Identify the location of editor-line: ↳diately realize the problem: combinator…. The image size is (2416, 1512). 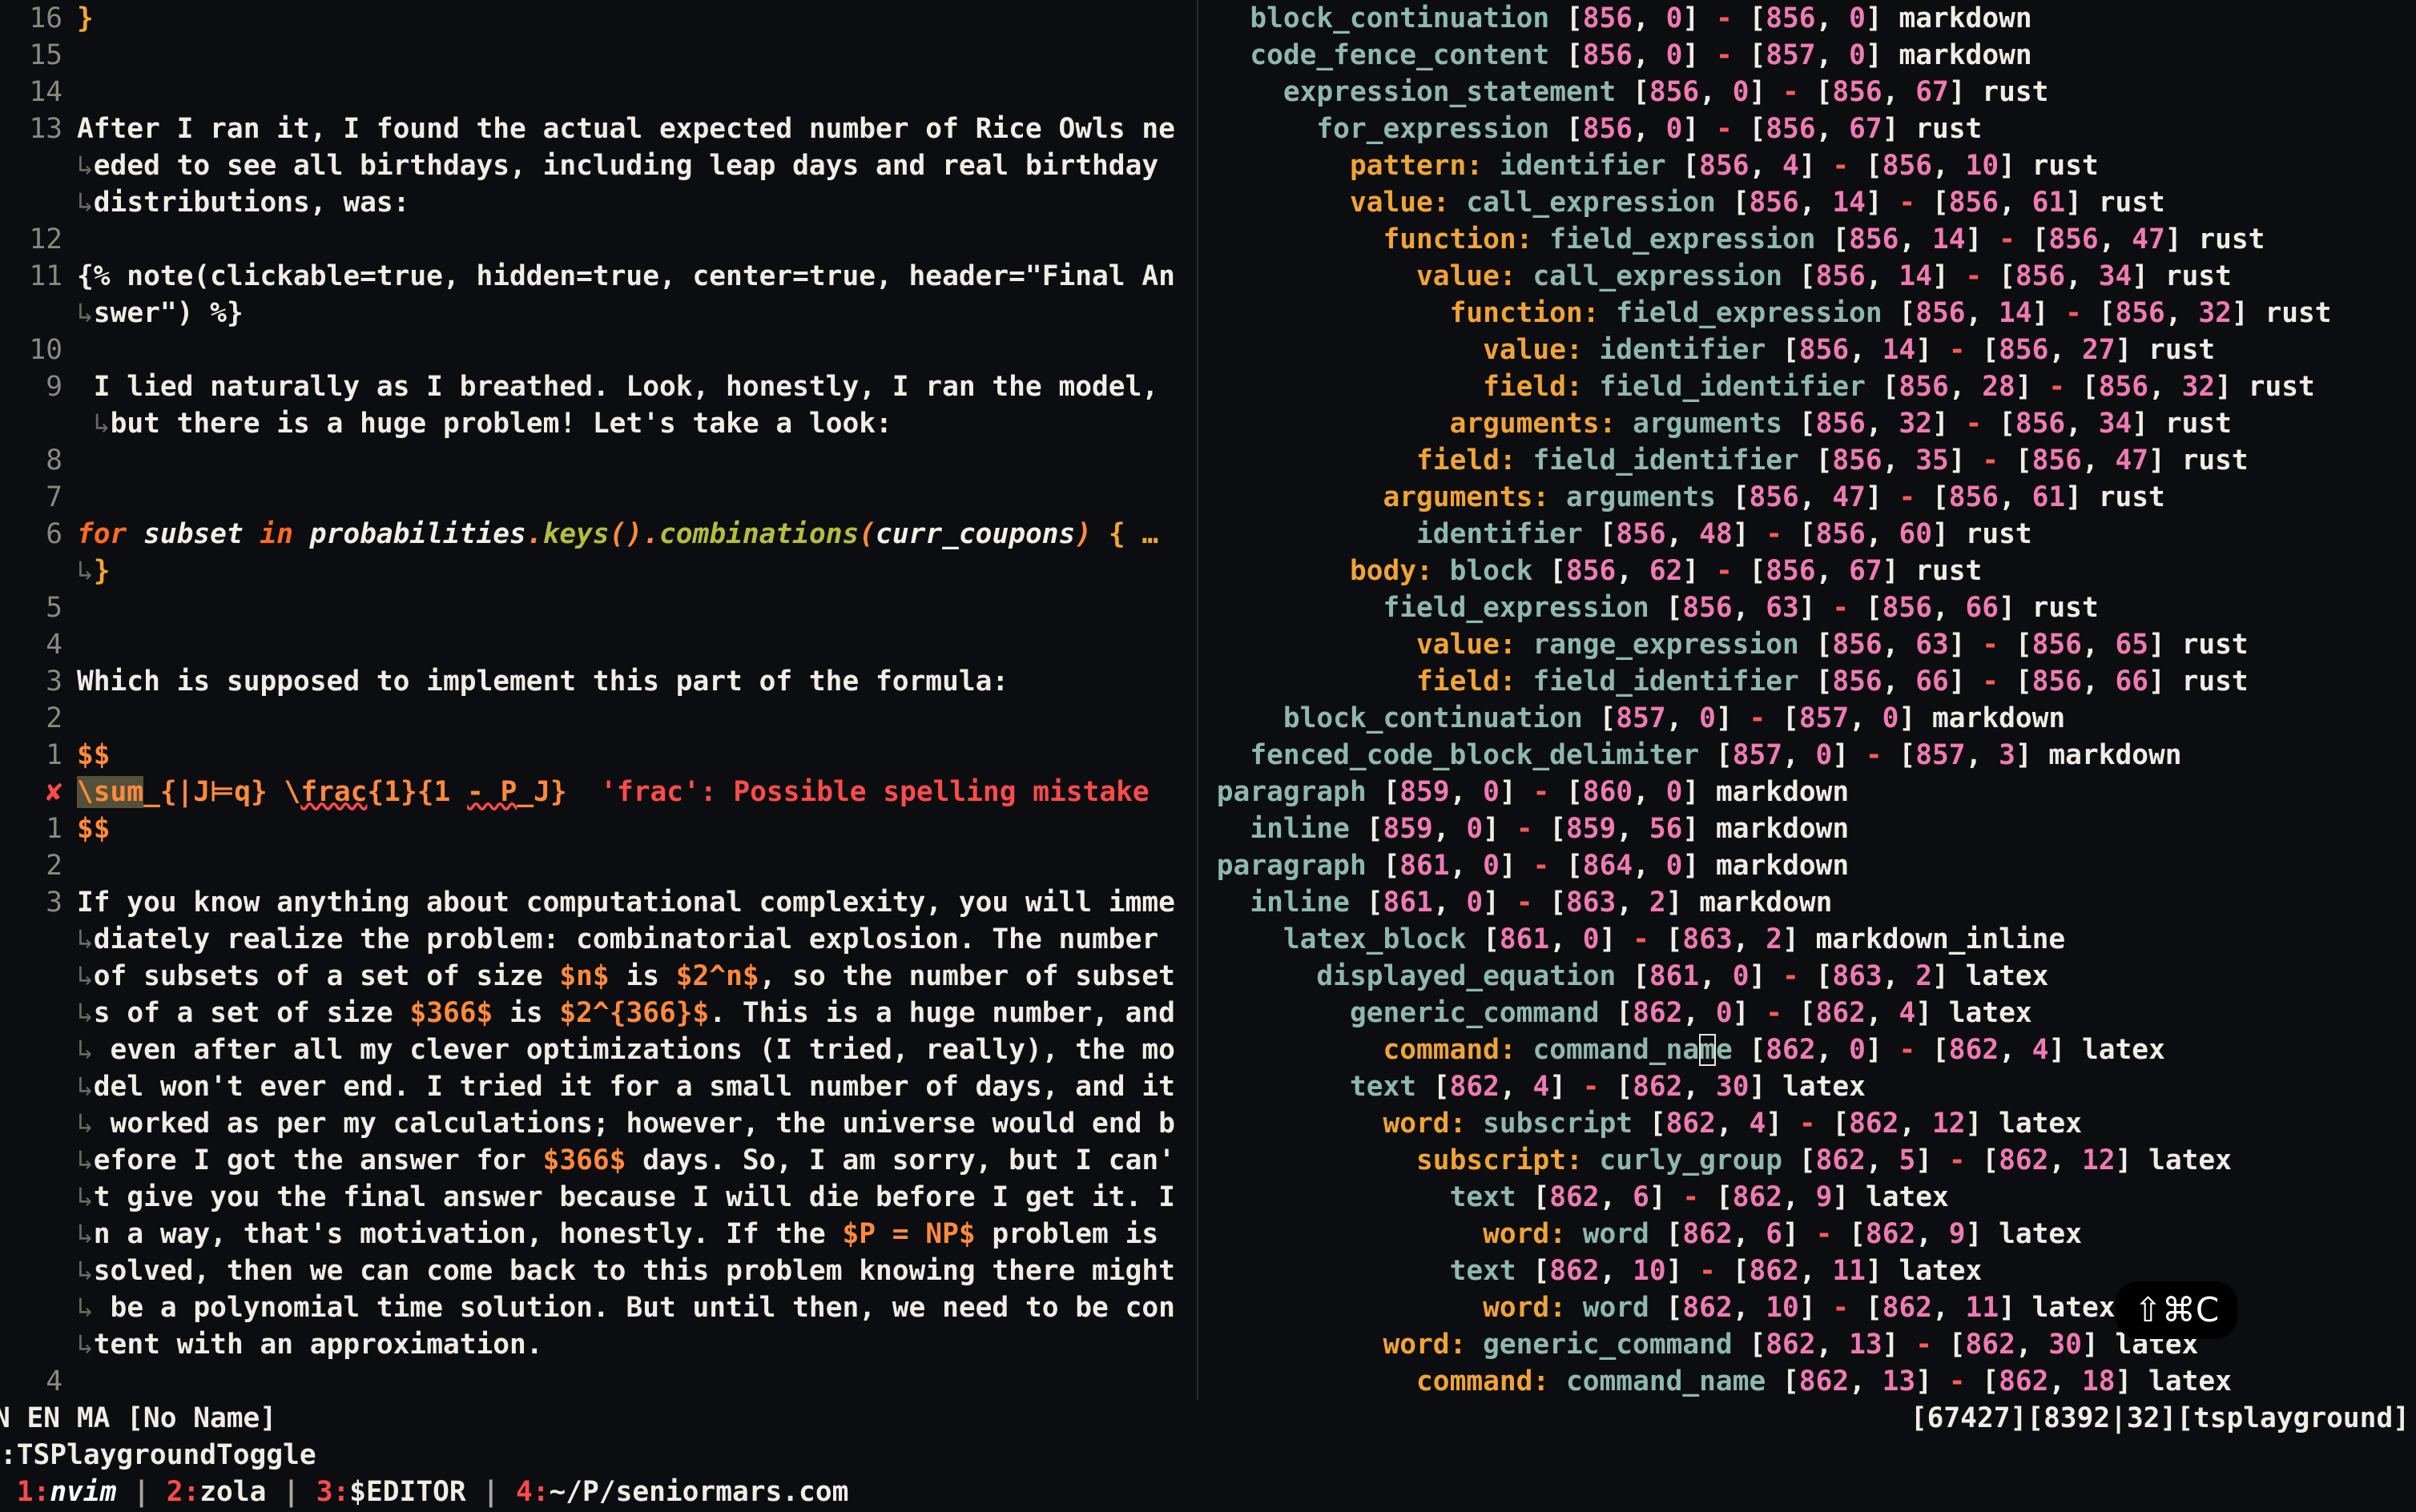
(598, 939).